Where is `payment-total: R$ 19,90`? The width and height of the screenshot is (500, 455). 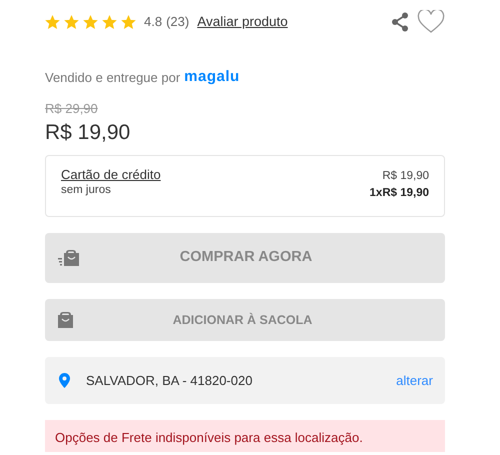 payment-total: R$ 19,90 is located at coordinates (405, 176).